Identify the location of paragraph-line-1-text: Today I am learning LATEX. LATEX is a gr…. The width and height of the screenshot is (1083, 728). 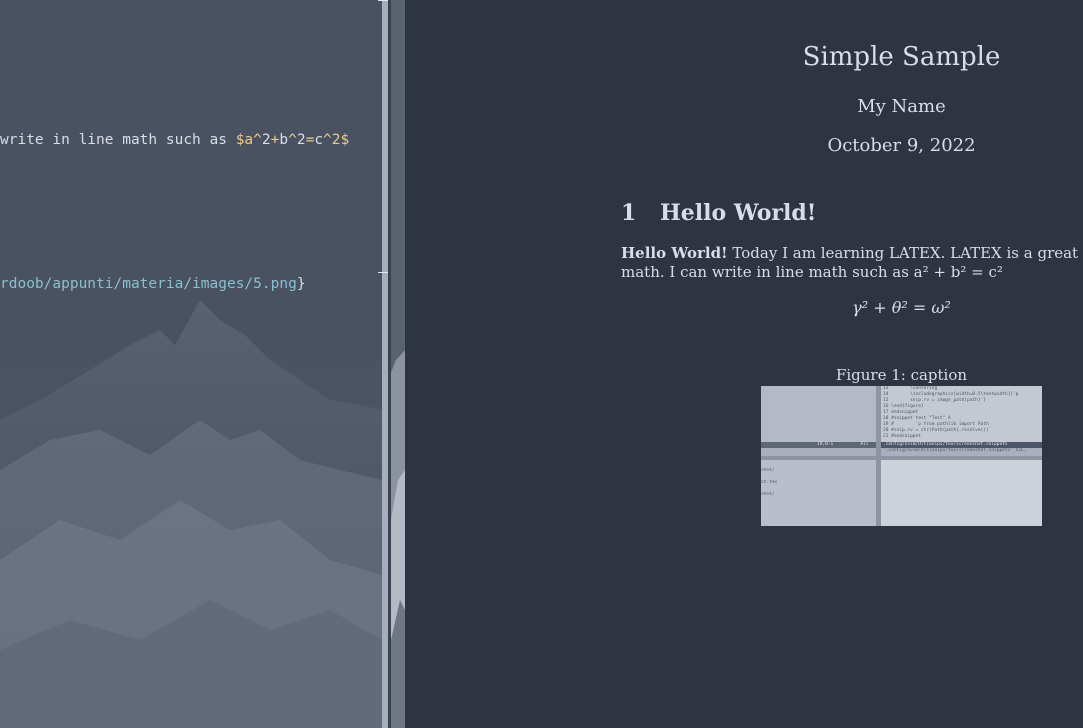
(907, 253).